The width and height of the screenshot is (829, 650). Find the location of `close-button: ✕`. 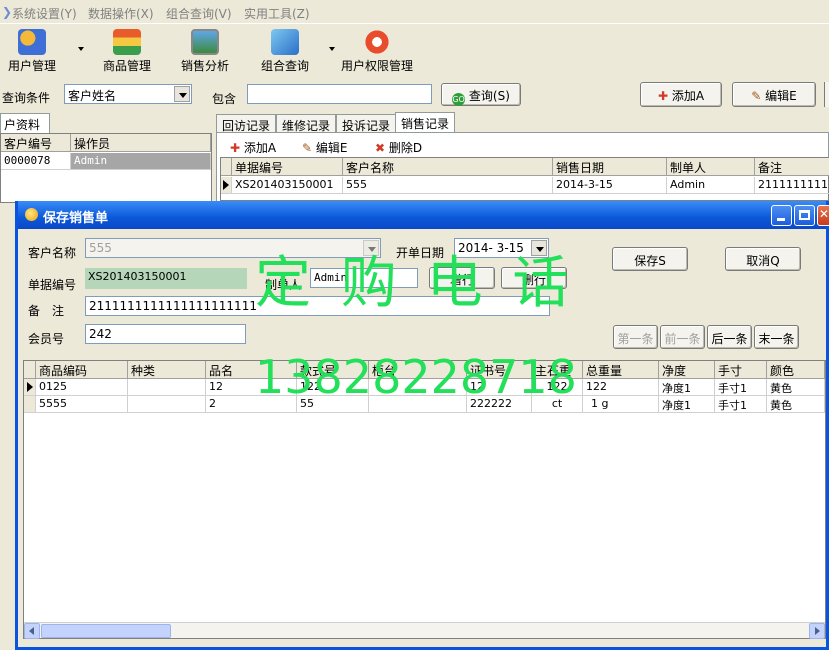

close-button: ✕ is located at coordinates (823, 215).